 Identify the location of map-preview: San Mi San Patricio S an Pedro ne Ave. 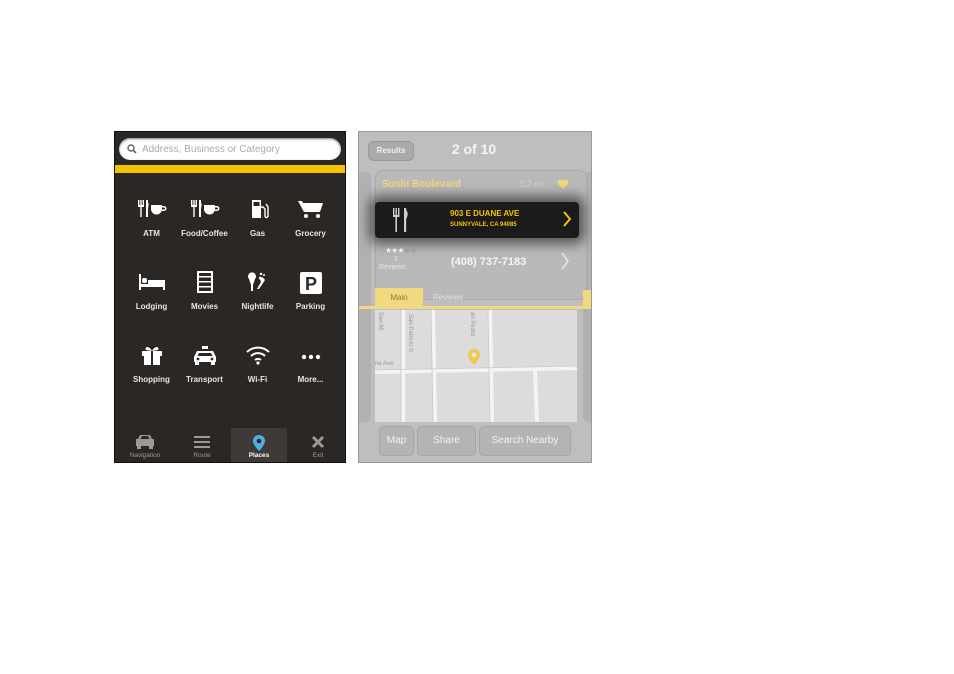
(476, 366).